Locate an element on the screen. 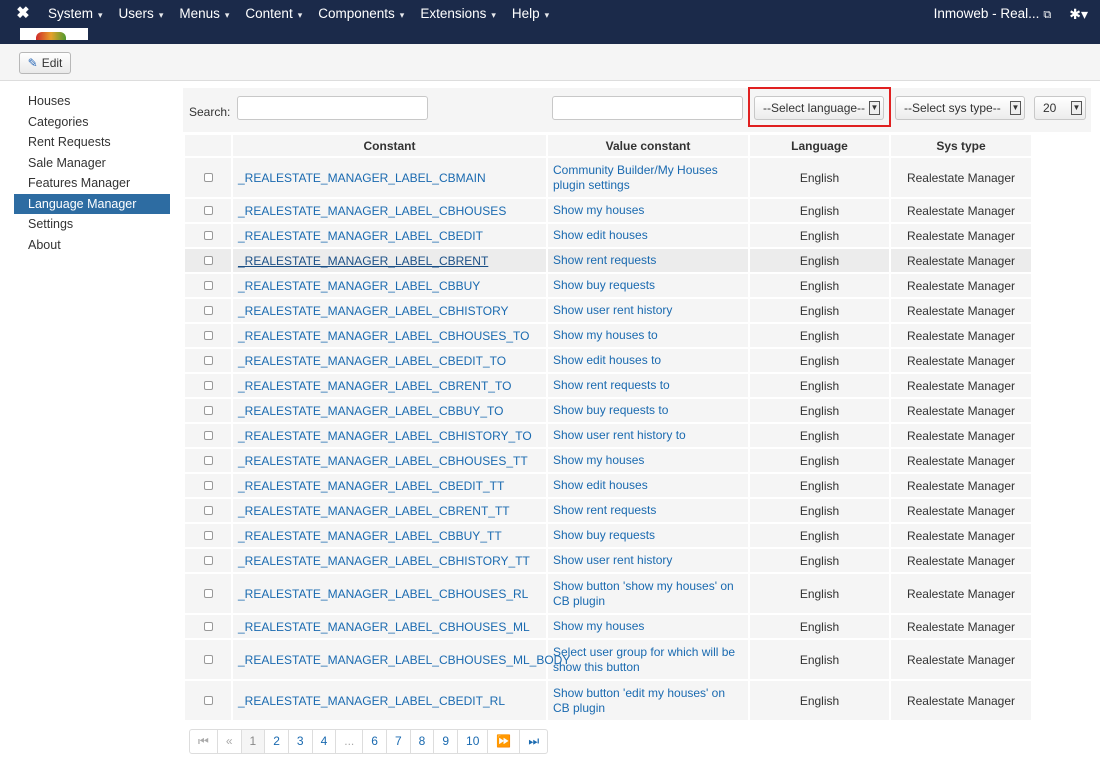 This screenshot has width=1100, height=762. menu-components: Components ▾ is located at coordinates (361, 14).